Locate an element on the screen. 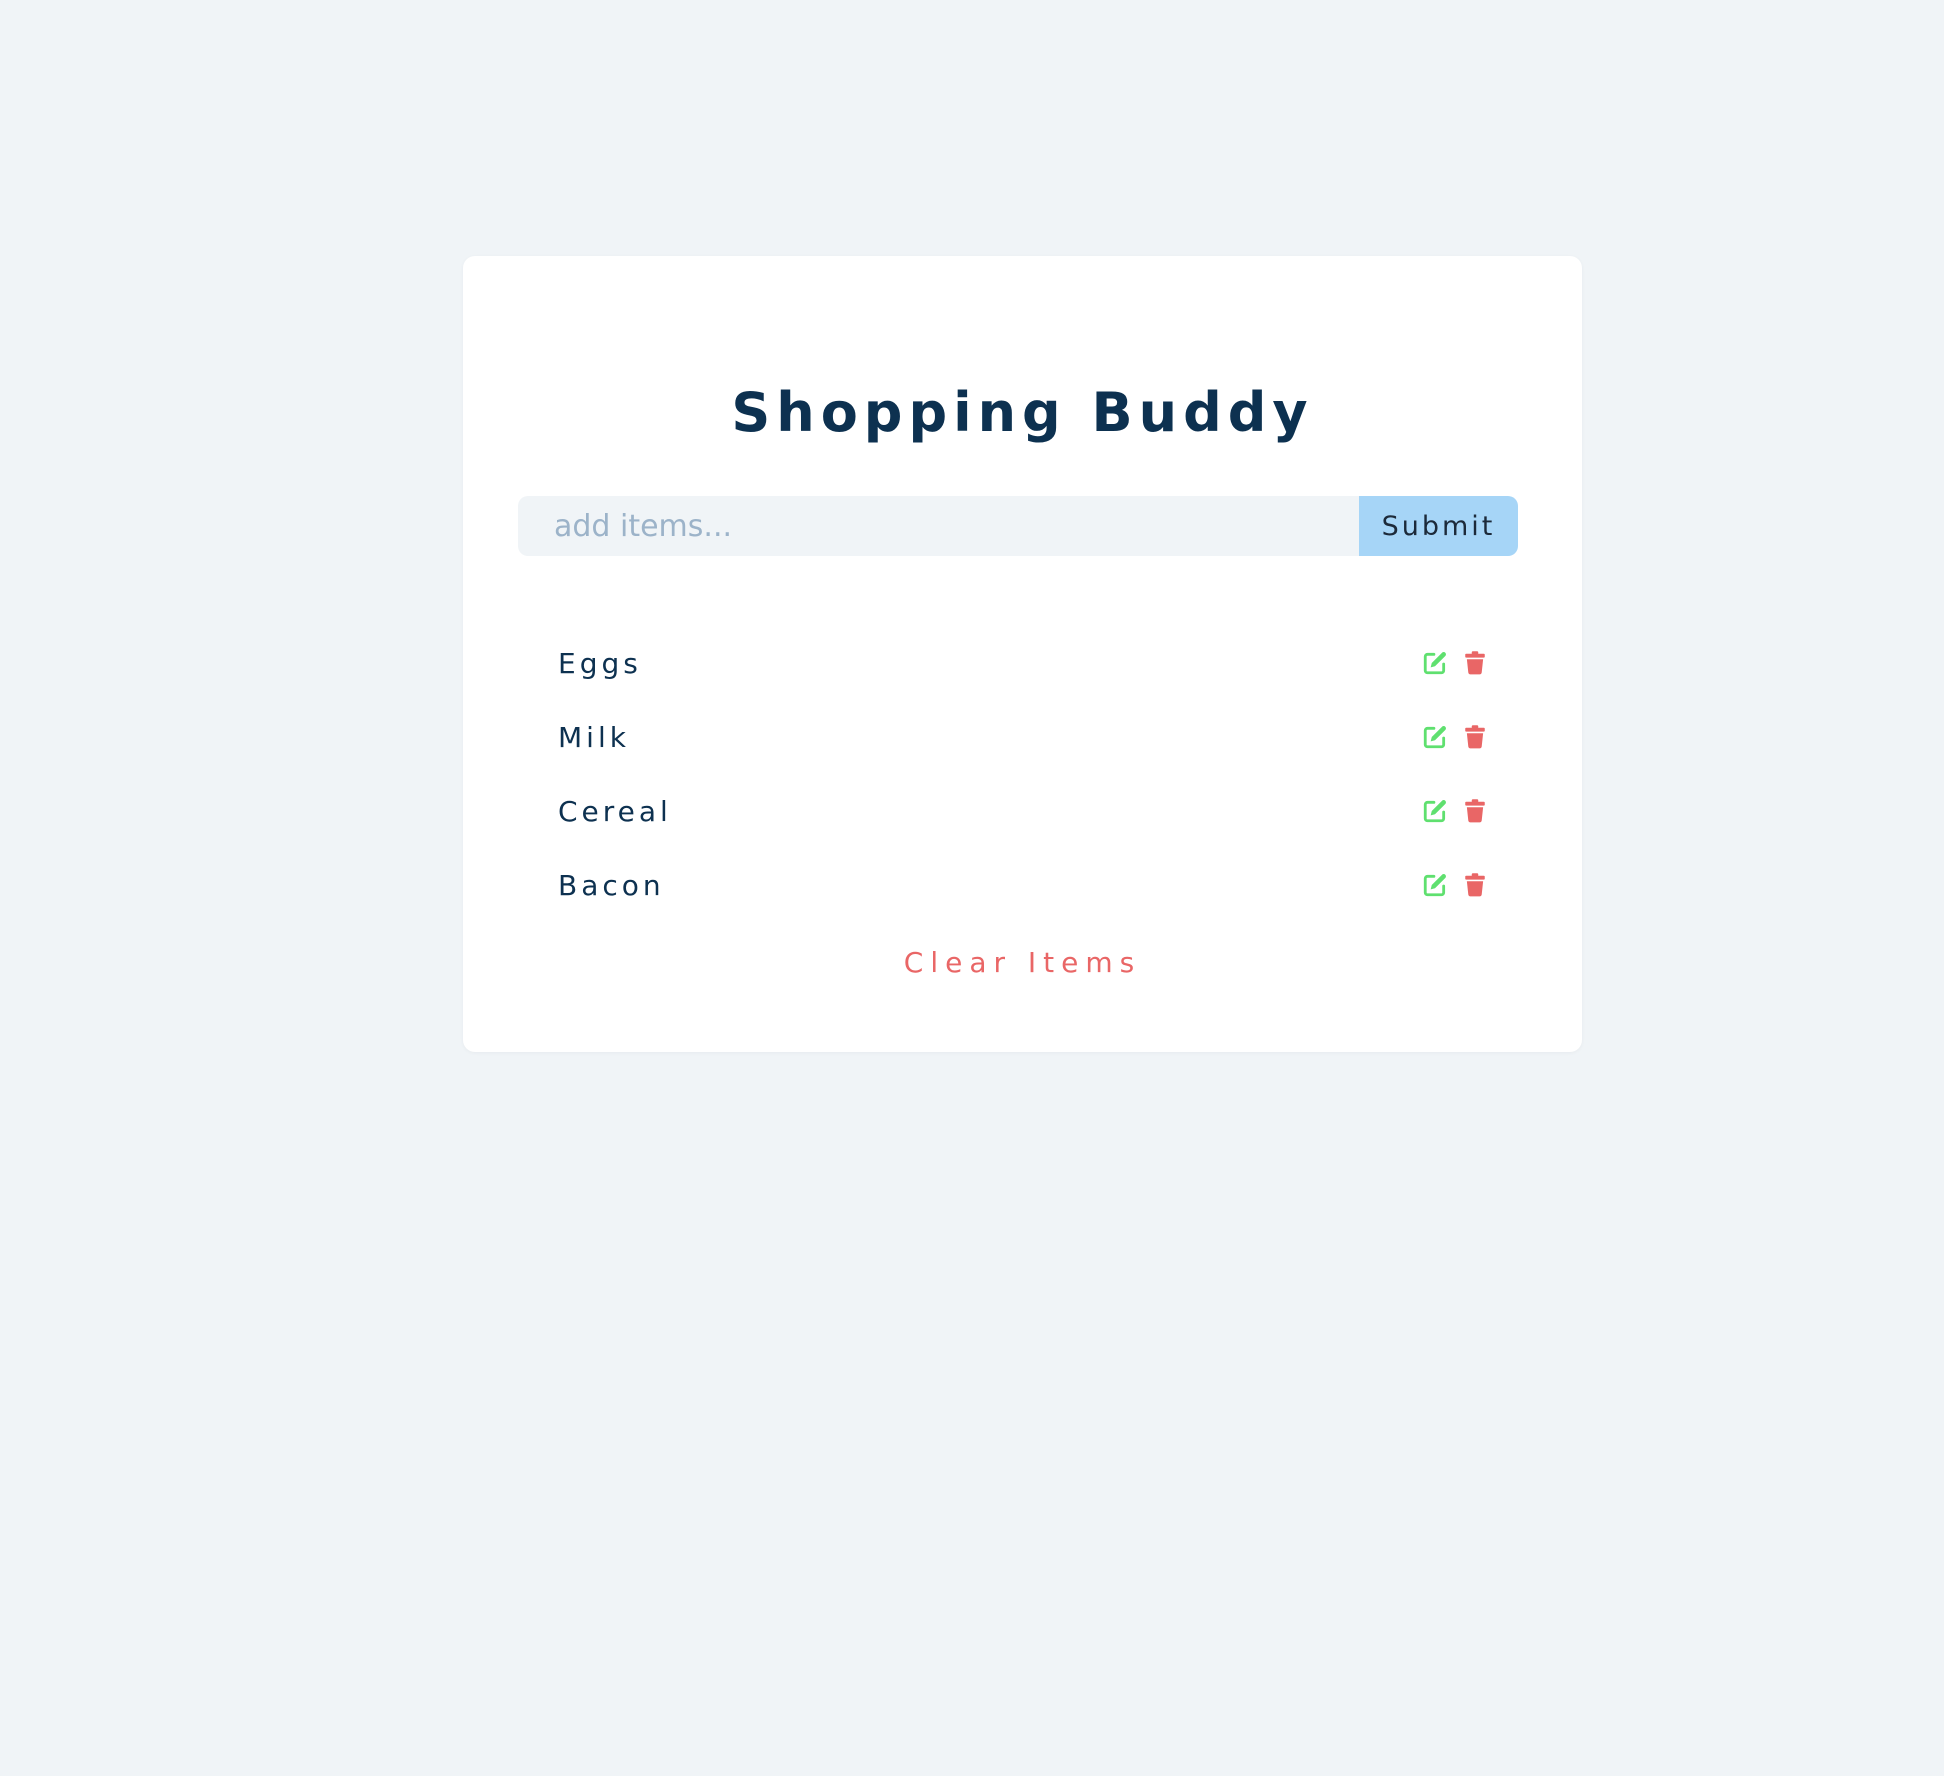 This screenshot has height=1776, width=1944. item-name: Bacon is located at coordinates (611, 885).